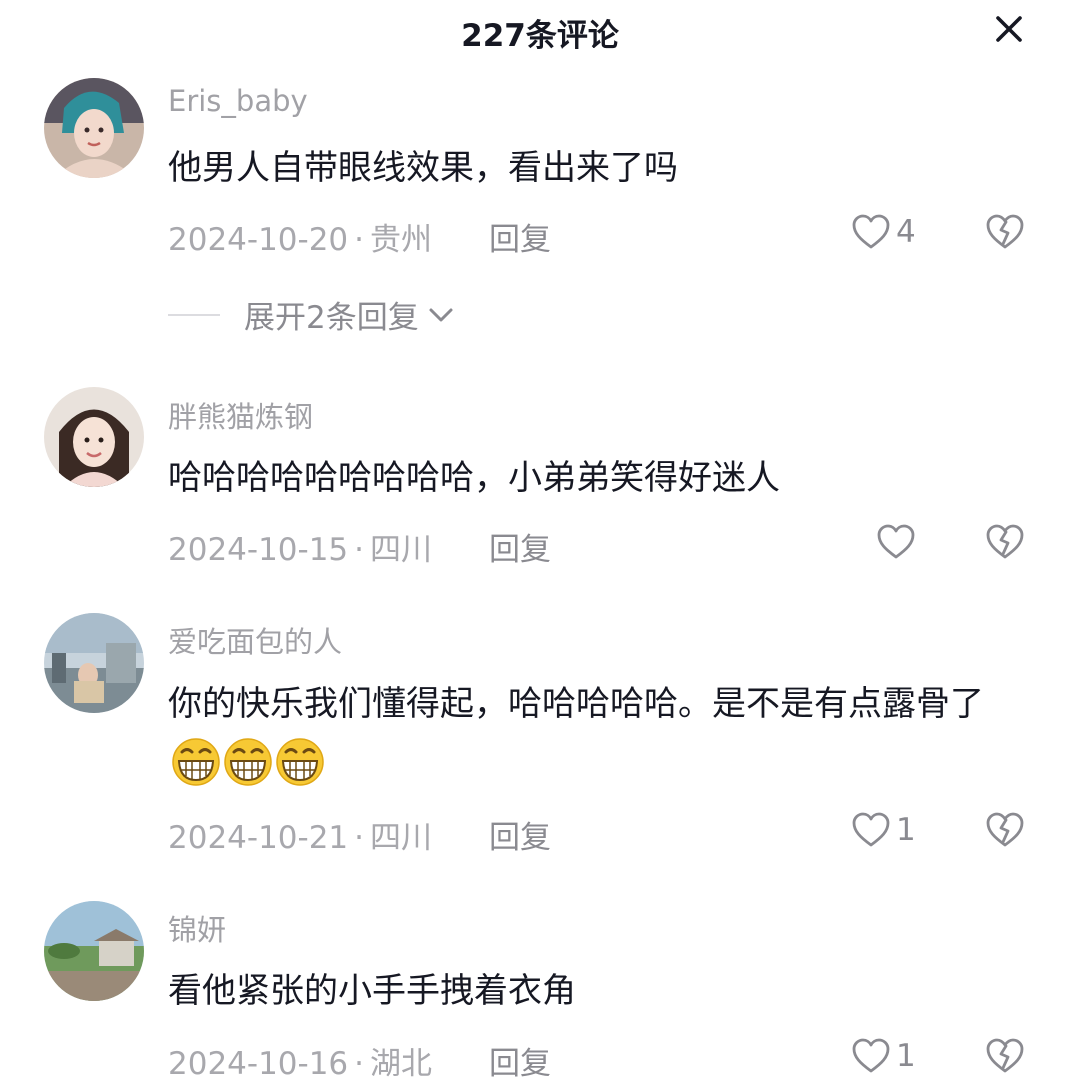  What do you see at coordinates (423, 168) in the screenshot?
I see `comment-text: 他男人自带眼线效果，看出来了吗` at bounding box center [423, 168].